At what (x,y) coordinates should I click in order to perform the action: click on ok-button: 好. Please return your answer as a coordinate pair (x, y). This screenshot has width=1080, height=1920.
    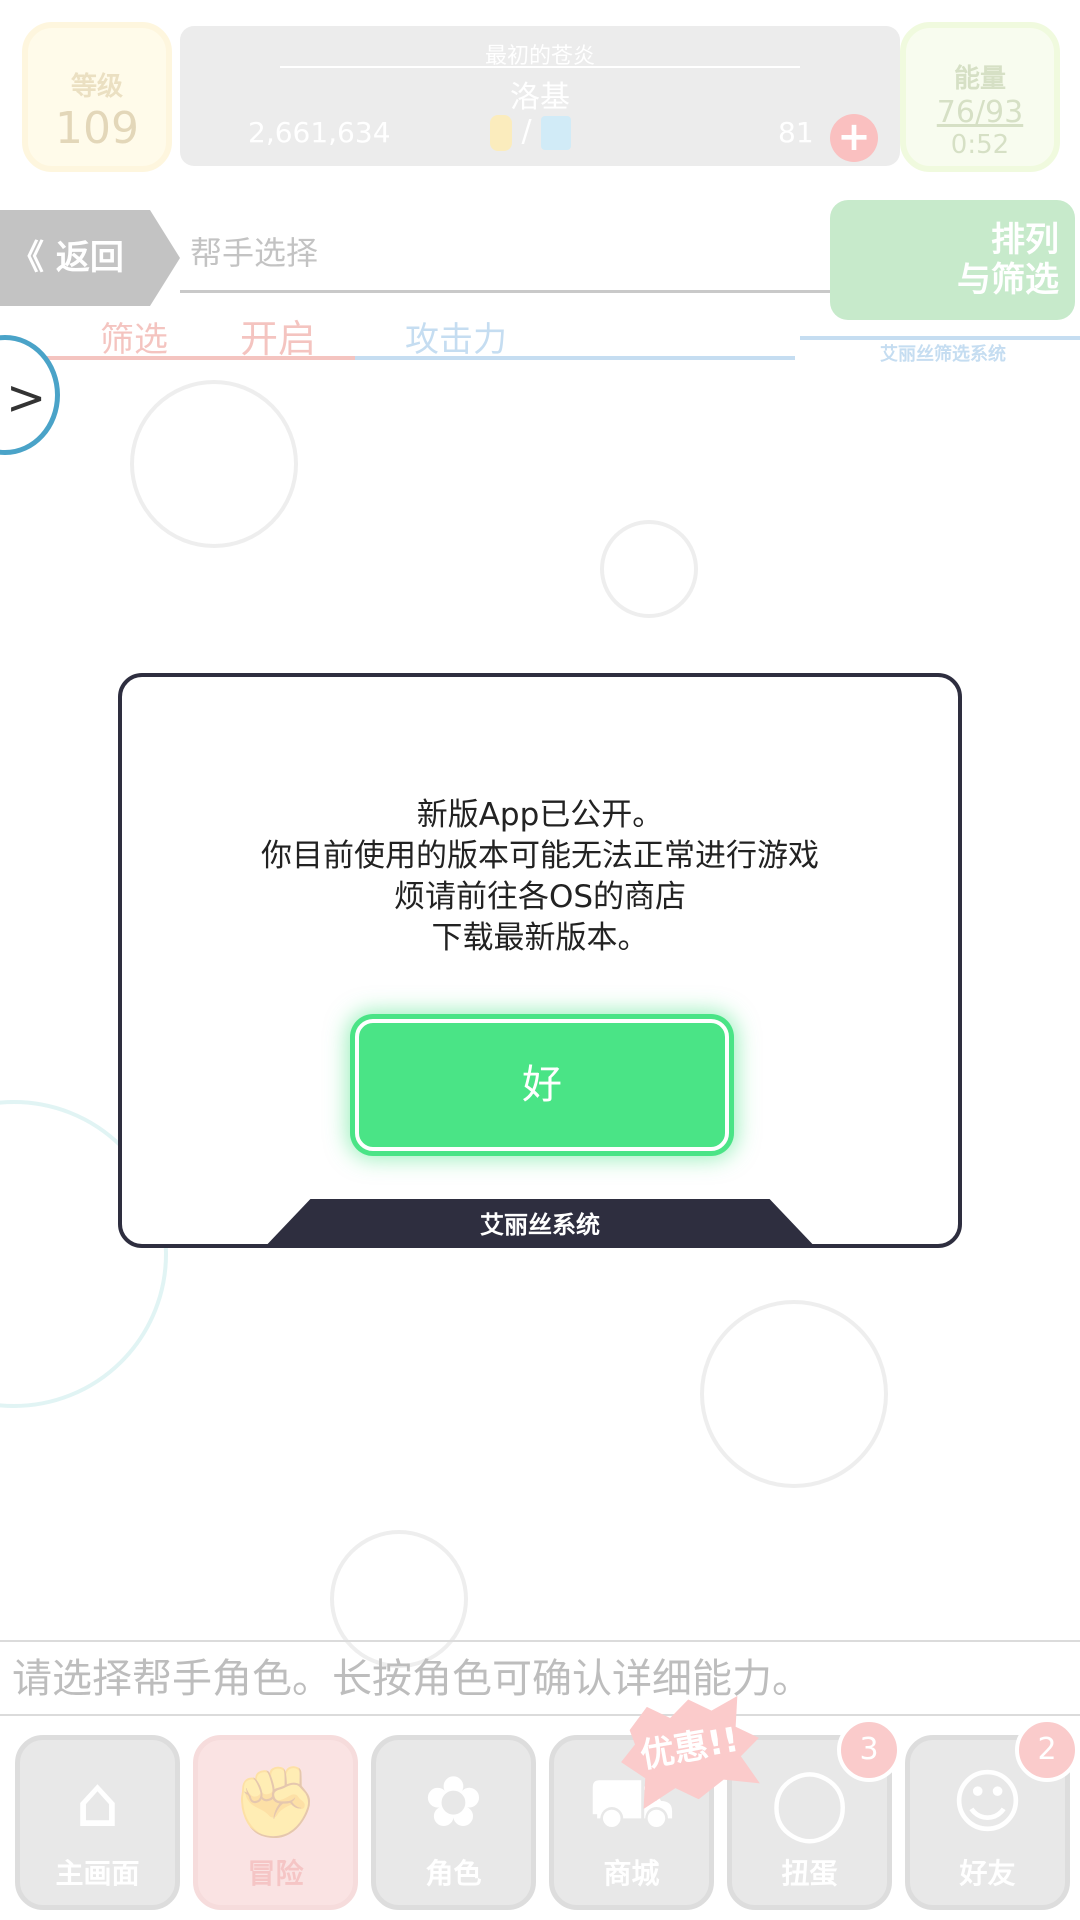
    Looking at the image, I should click on (542, 1085).